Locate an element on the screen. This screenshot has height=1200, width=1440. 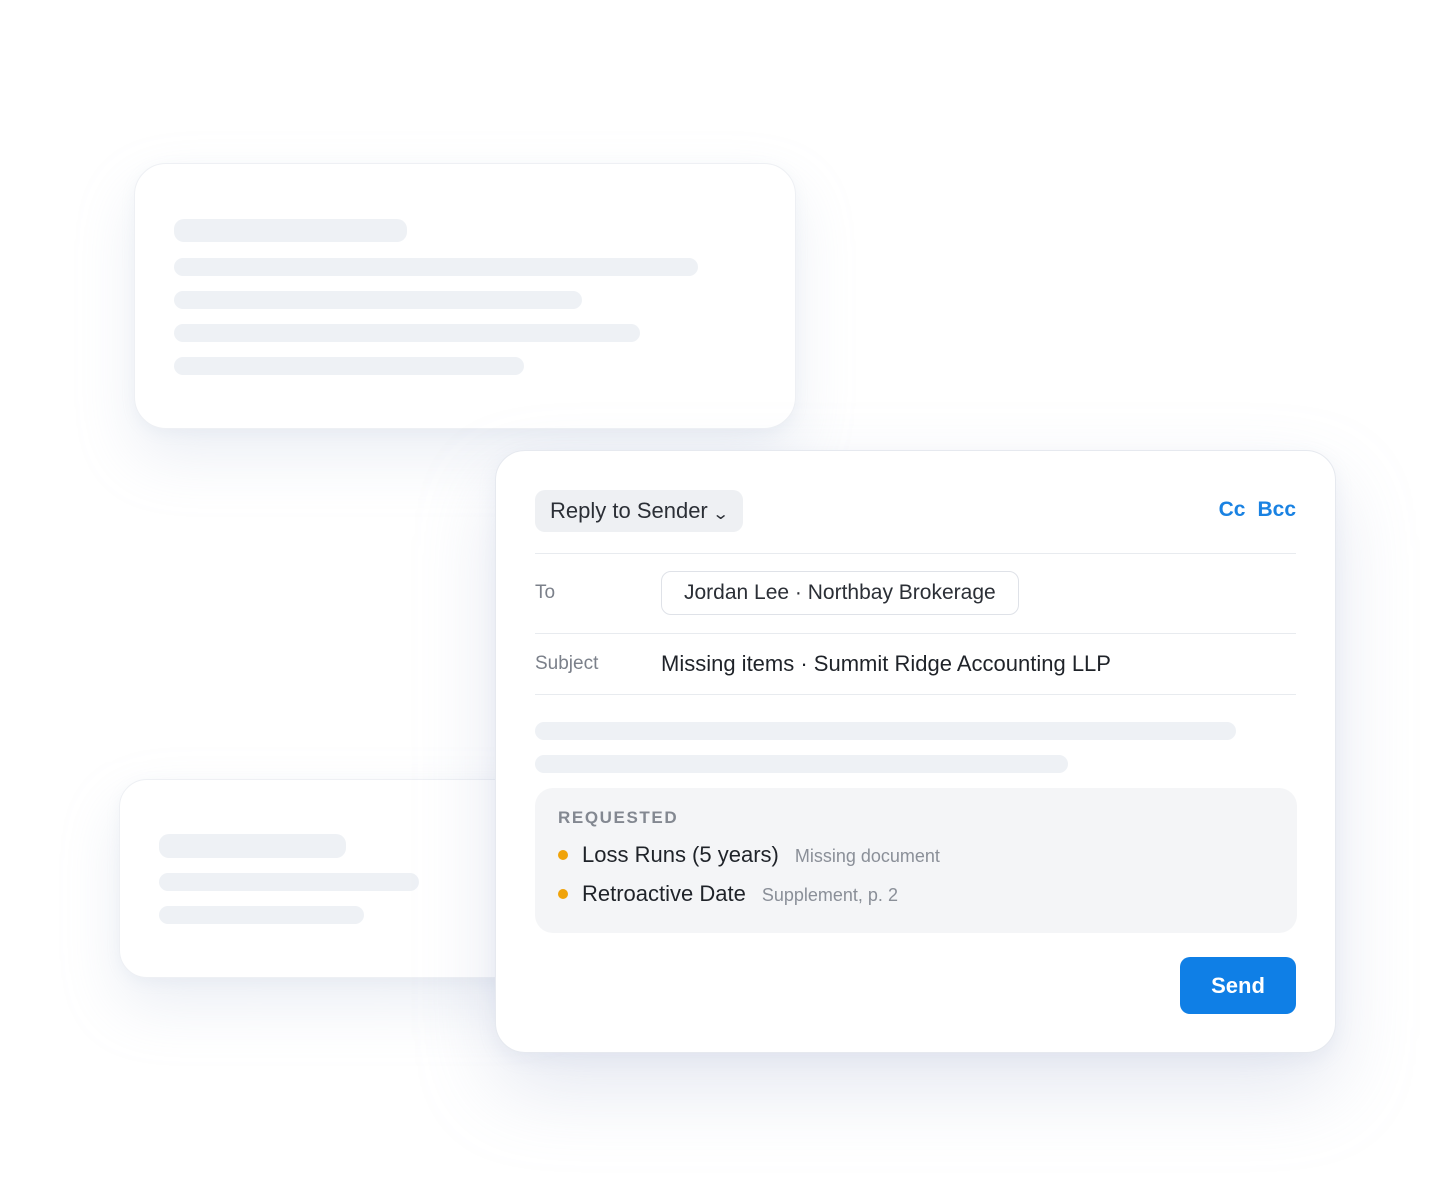
send-label: Send is located at coordinates (1238, 985).